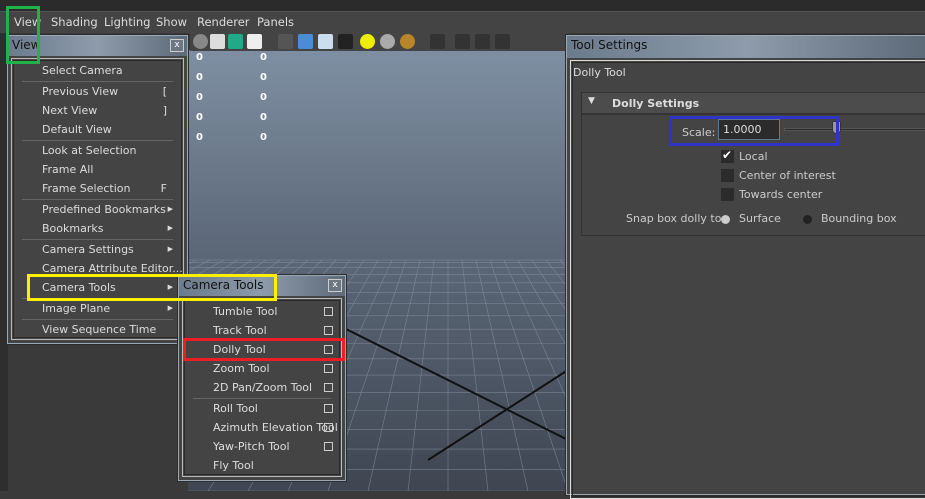  I want to click on menu-item-label: Frame All, so click(68, 169).